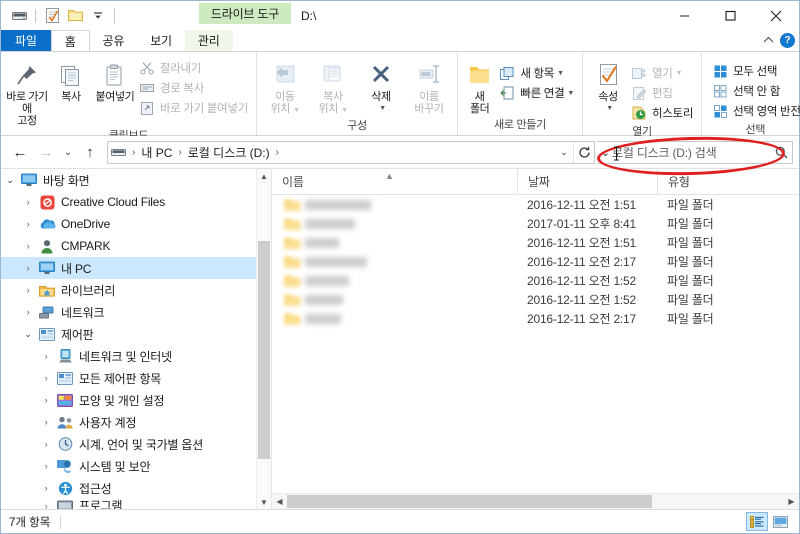 This screenshot has height=534, width=800. Describe the element at coordinates (98, 16) in the screenshot. I see `customize-qat-icon` at that location.